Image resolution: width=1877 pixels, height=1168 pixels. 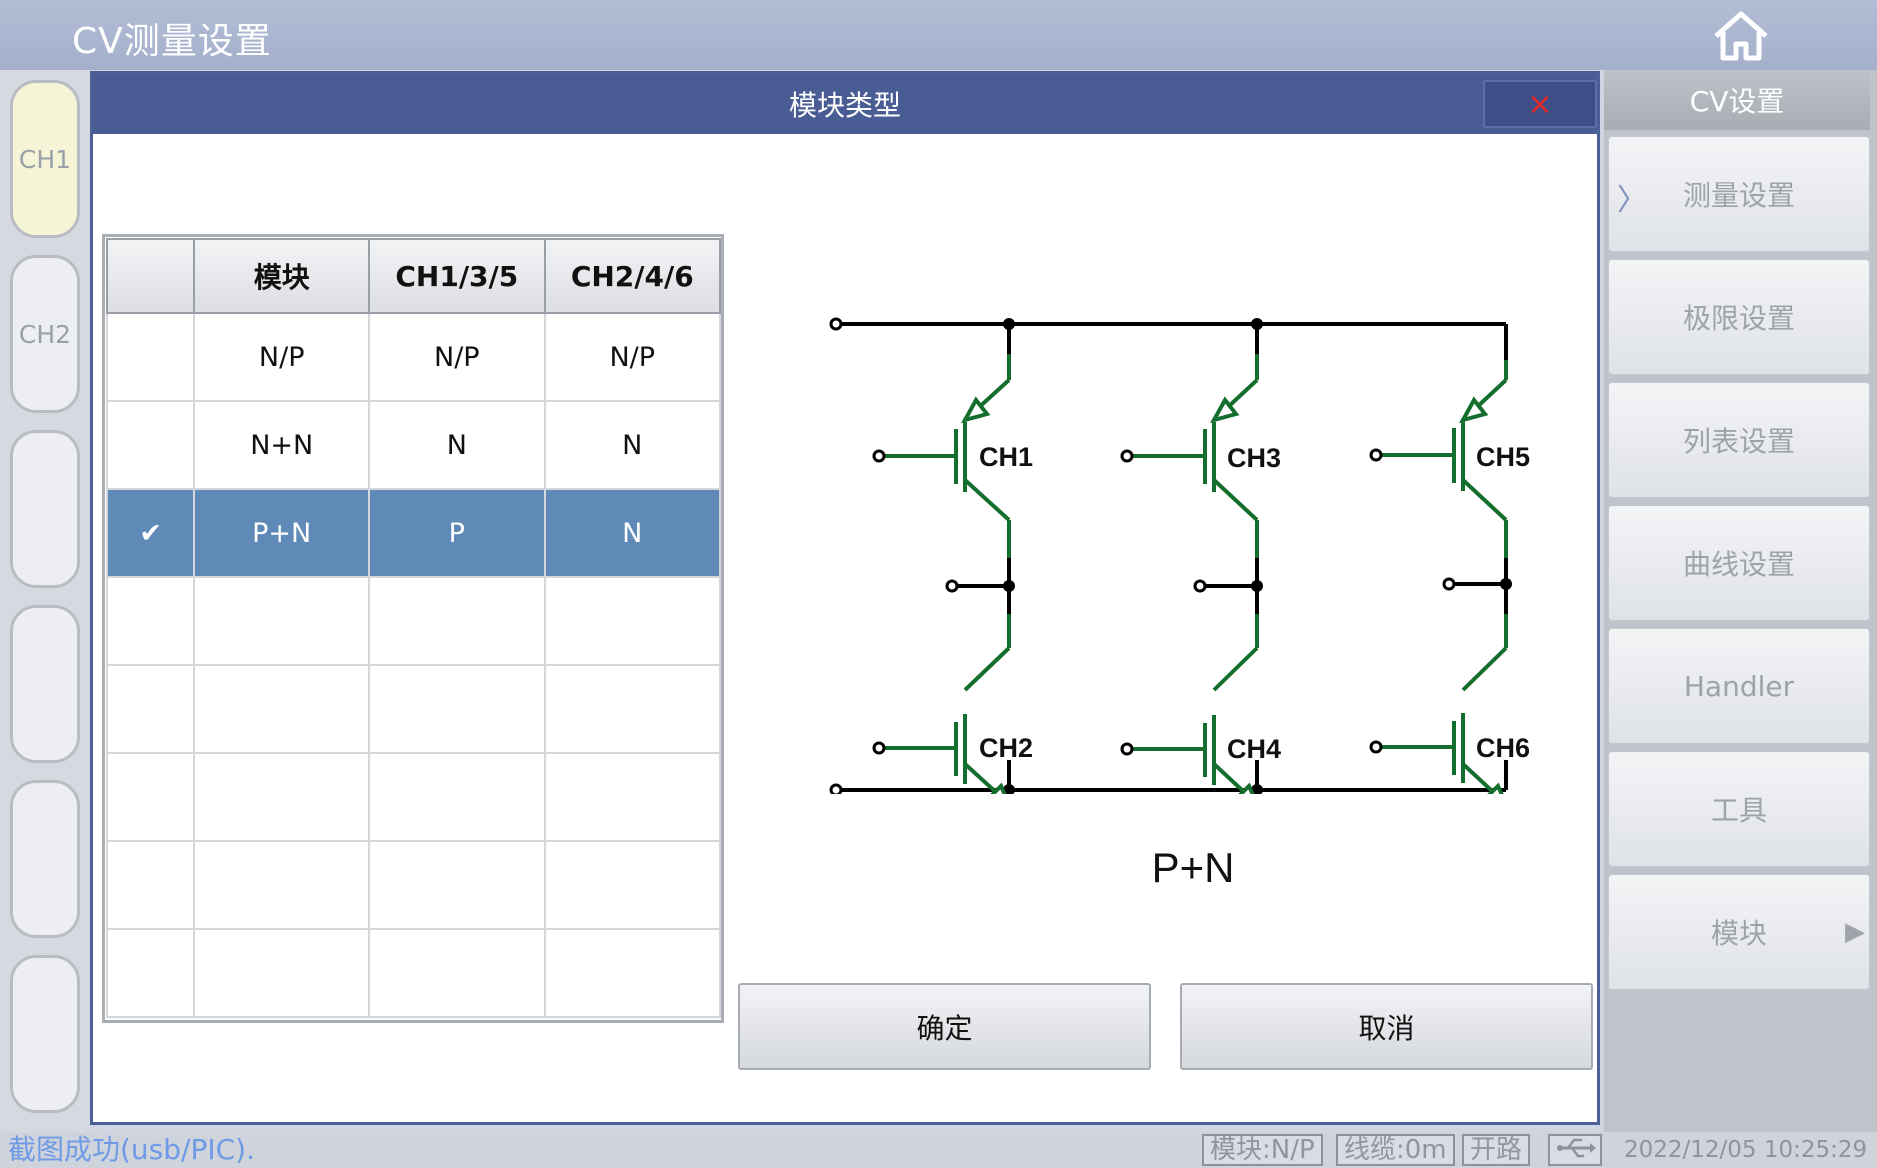 What do you see at coordinates (1386, 1026) in the screenshot?
I see `cancel-button: 取消` at bounding box center [1386, 1026].